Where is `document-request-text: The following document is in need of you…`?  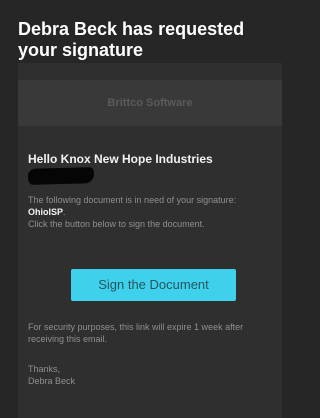 document-request-text: The following document is in need of you… is located at coordinates (148, 206).